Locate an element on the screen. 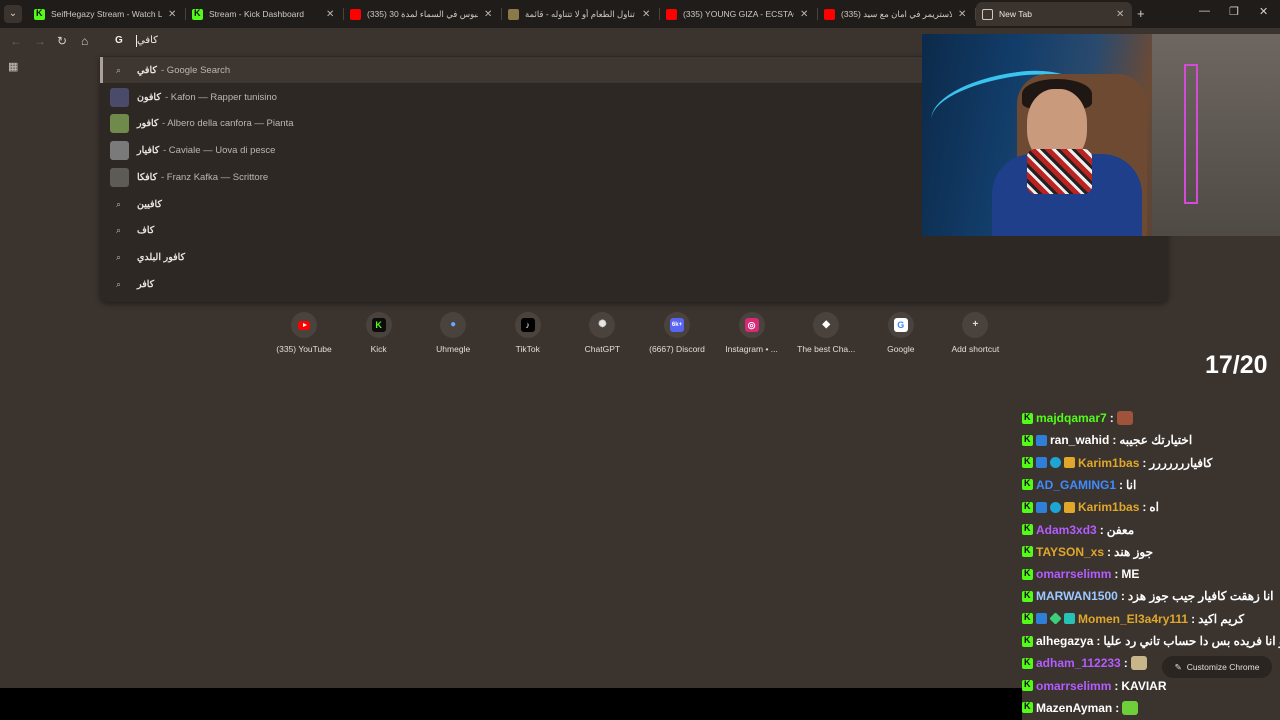 This screenshot has width=1280, height=720. customize-chrome-button: ✎ Customize Chrome is located at coordinates (1217, 667).